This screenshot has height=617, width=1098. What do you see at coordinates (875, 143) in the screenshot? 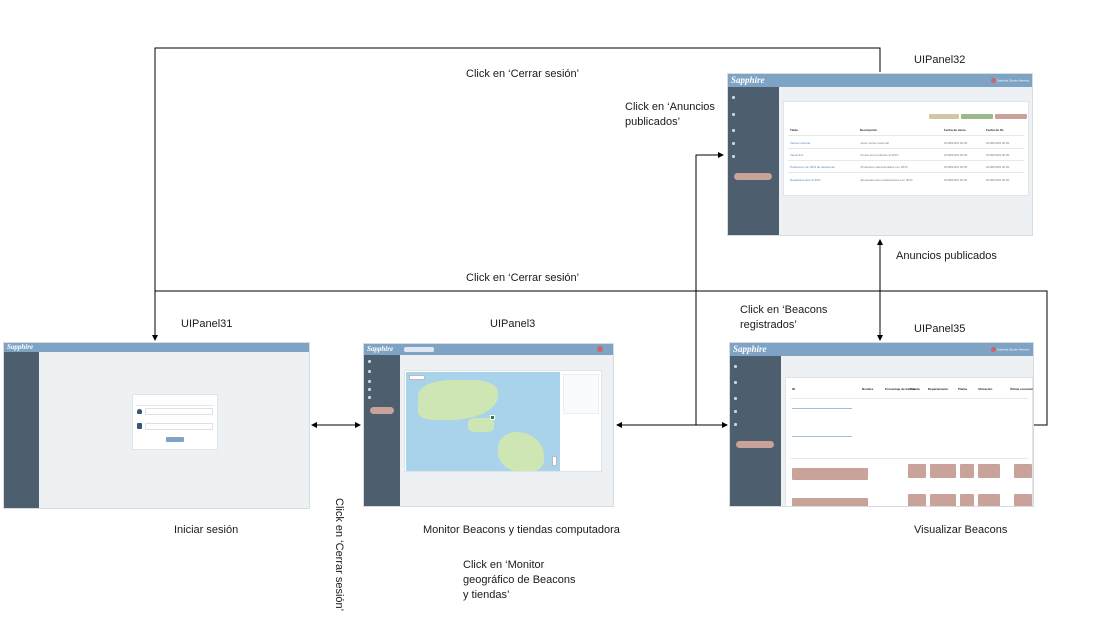
I see `row-description: ¡Gran venta nocturna!` at bounding box center [875, 143].